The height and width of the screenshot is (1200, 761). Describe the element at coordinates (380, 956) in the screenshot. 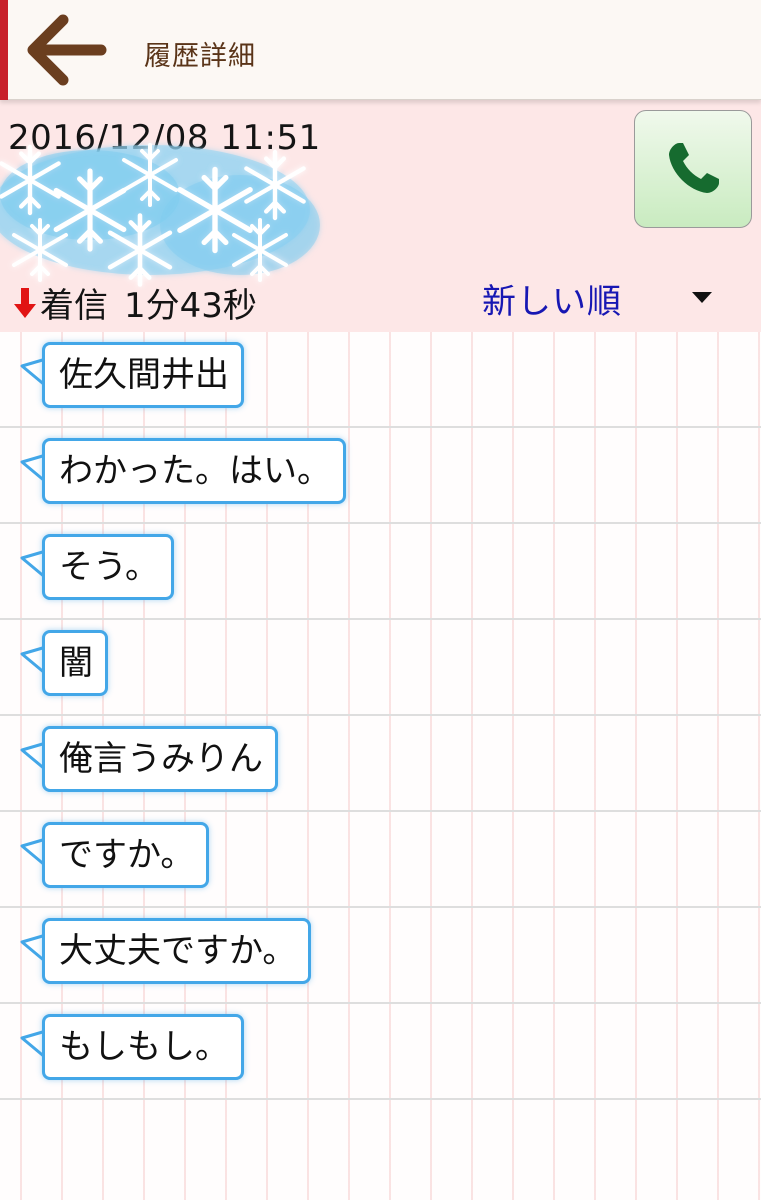

I see `transcript-row: 大丈夫ですか。` at that location.